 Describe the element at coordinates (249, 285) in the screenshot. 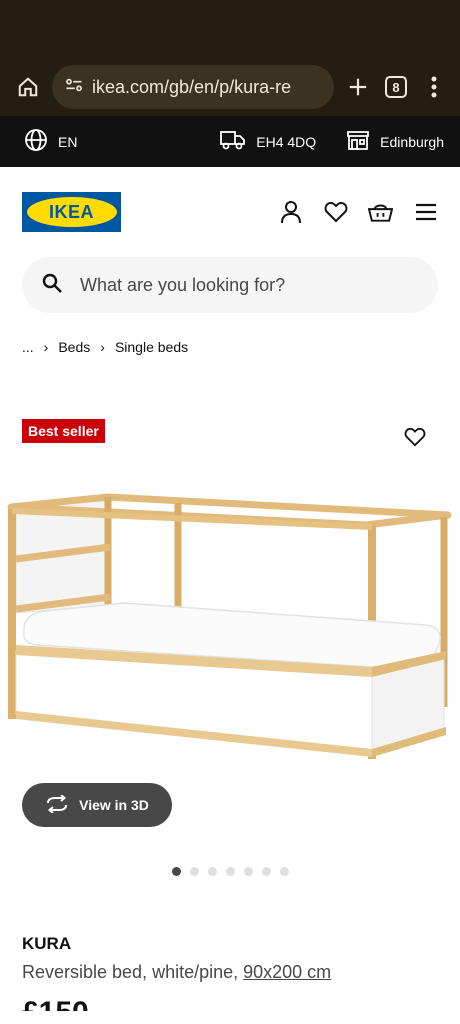

I see `search-input` at that location.